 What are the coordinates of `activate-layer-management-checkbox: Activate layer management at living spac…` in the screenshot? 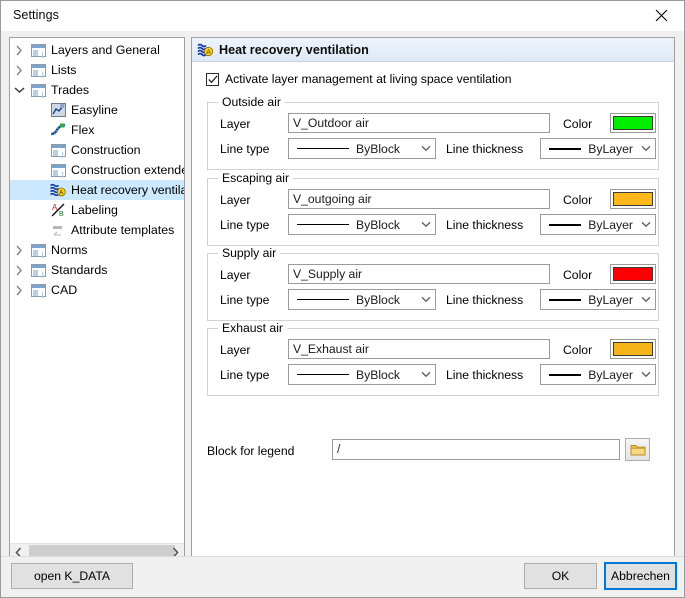 It's located at (359, 79).